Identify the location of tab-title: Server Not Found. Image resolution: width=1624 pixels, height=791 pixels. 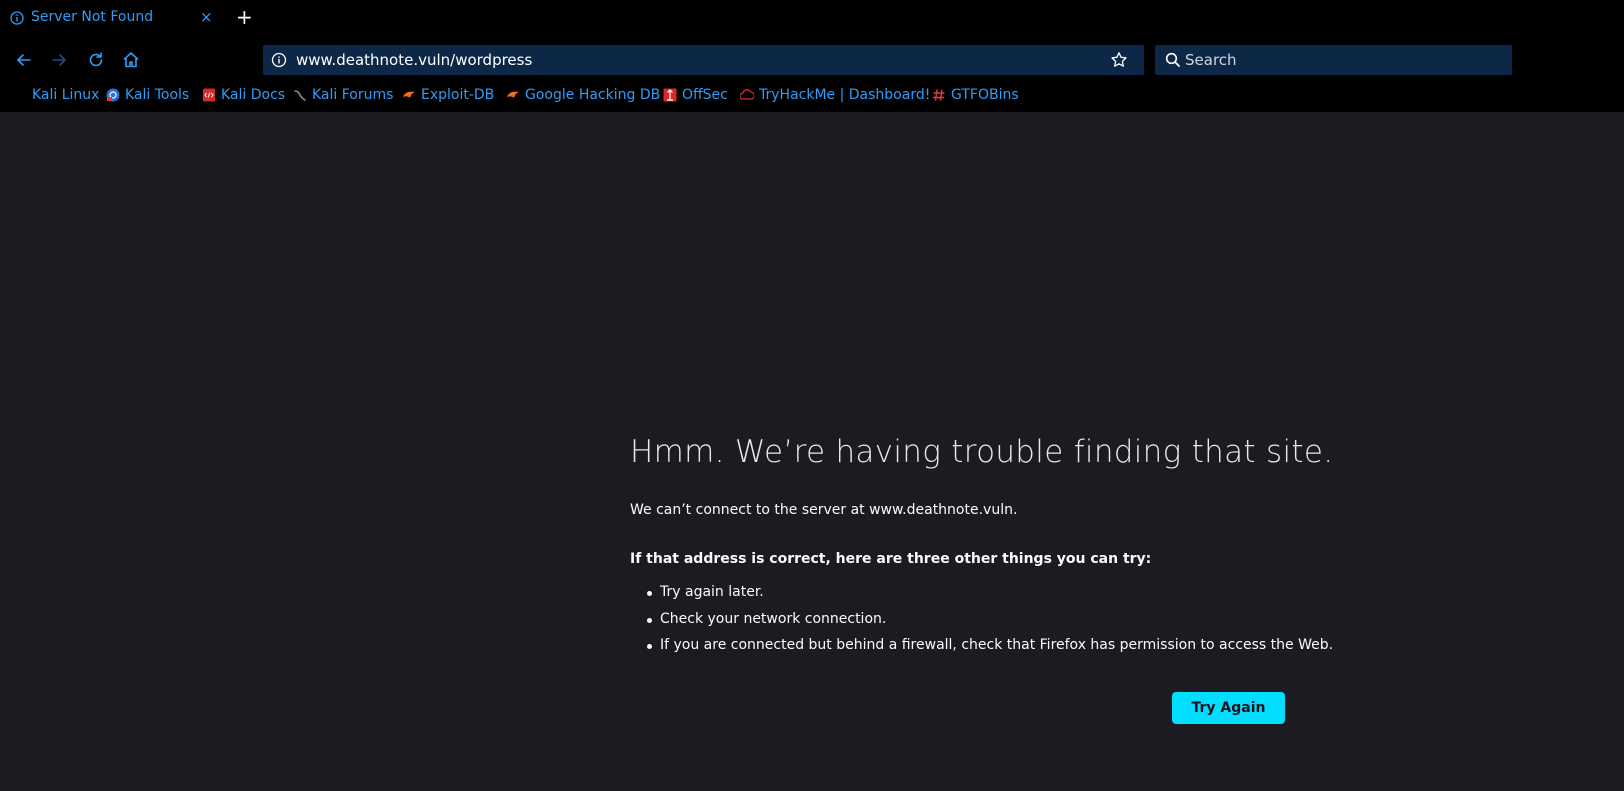
(92, 17).